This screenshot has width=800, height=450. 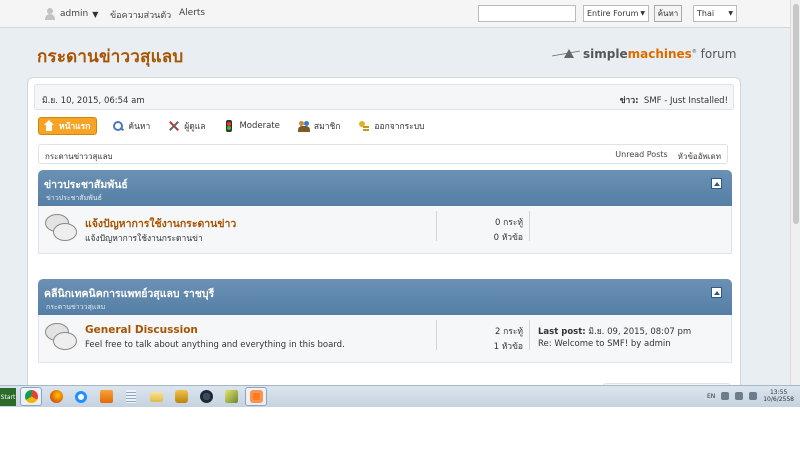 What do you see at coordinates (711, 396) in the screenshot?
I see `input-language: EN` at bounding box center [711, 396].